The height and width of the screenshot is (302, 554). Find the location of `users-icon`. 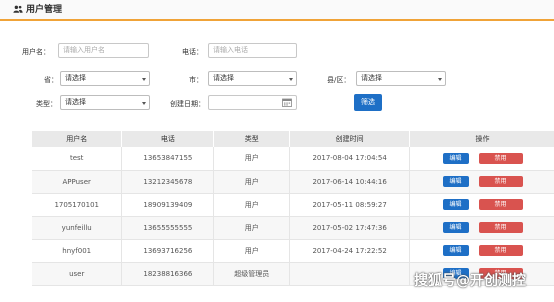

users-icon is located at coordinates (18, 9).